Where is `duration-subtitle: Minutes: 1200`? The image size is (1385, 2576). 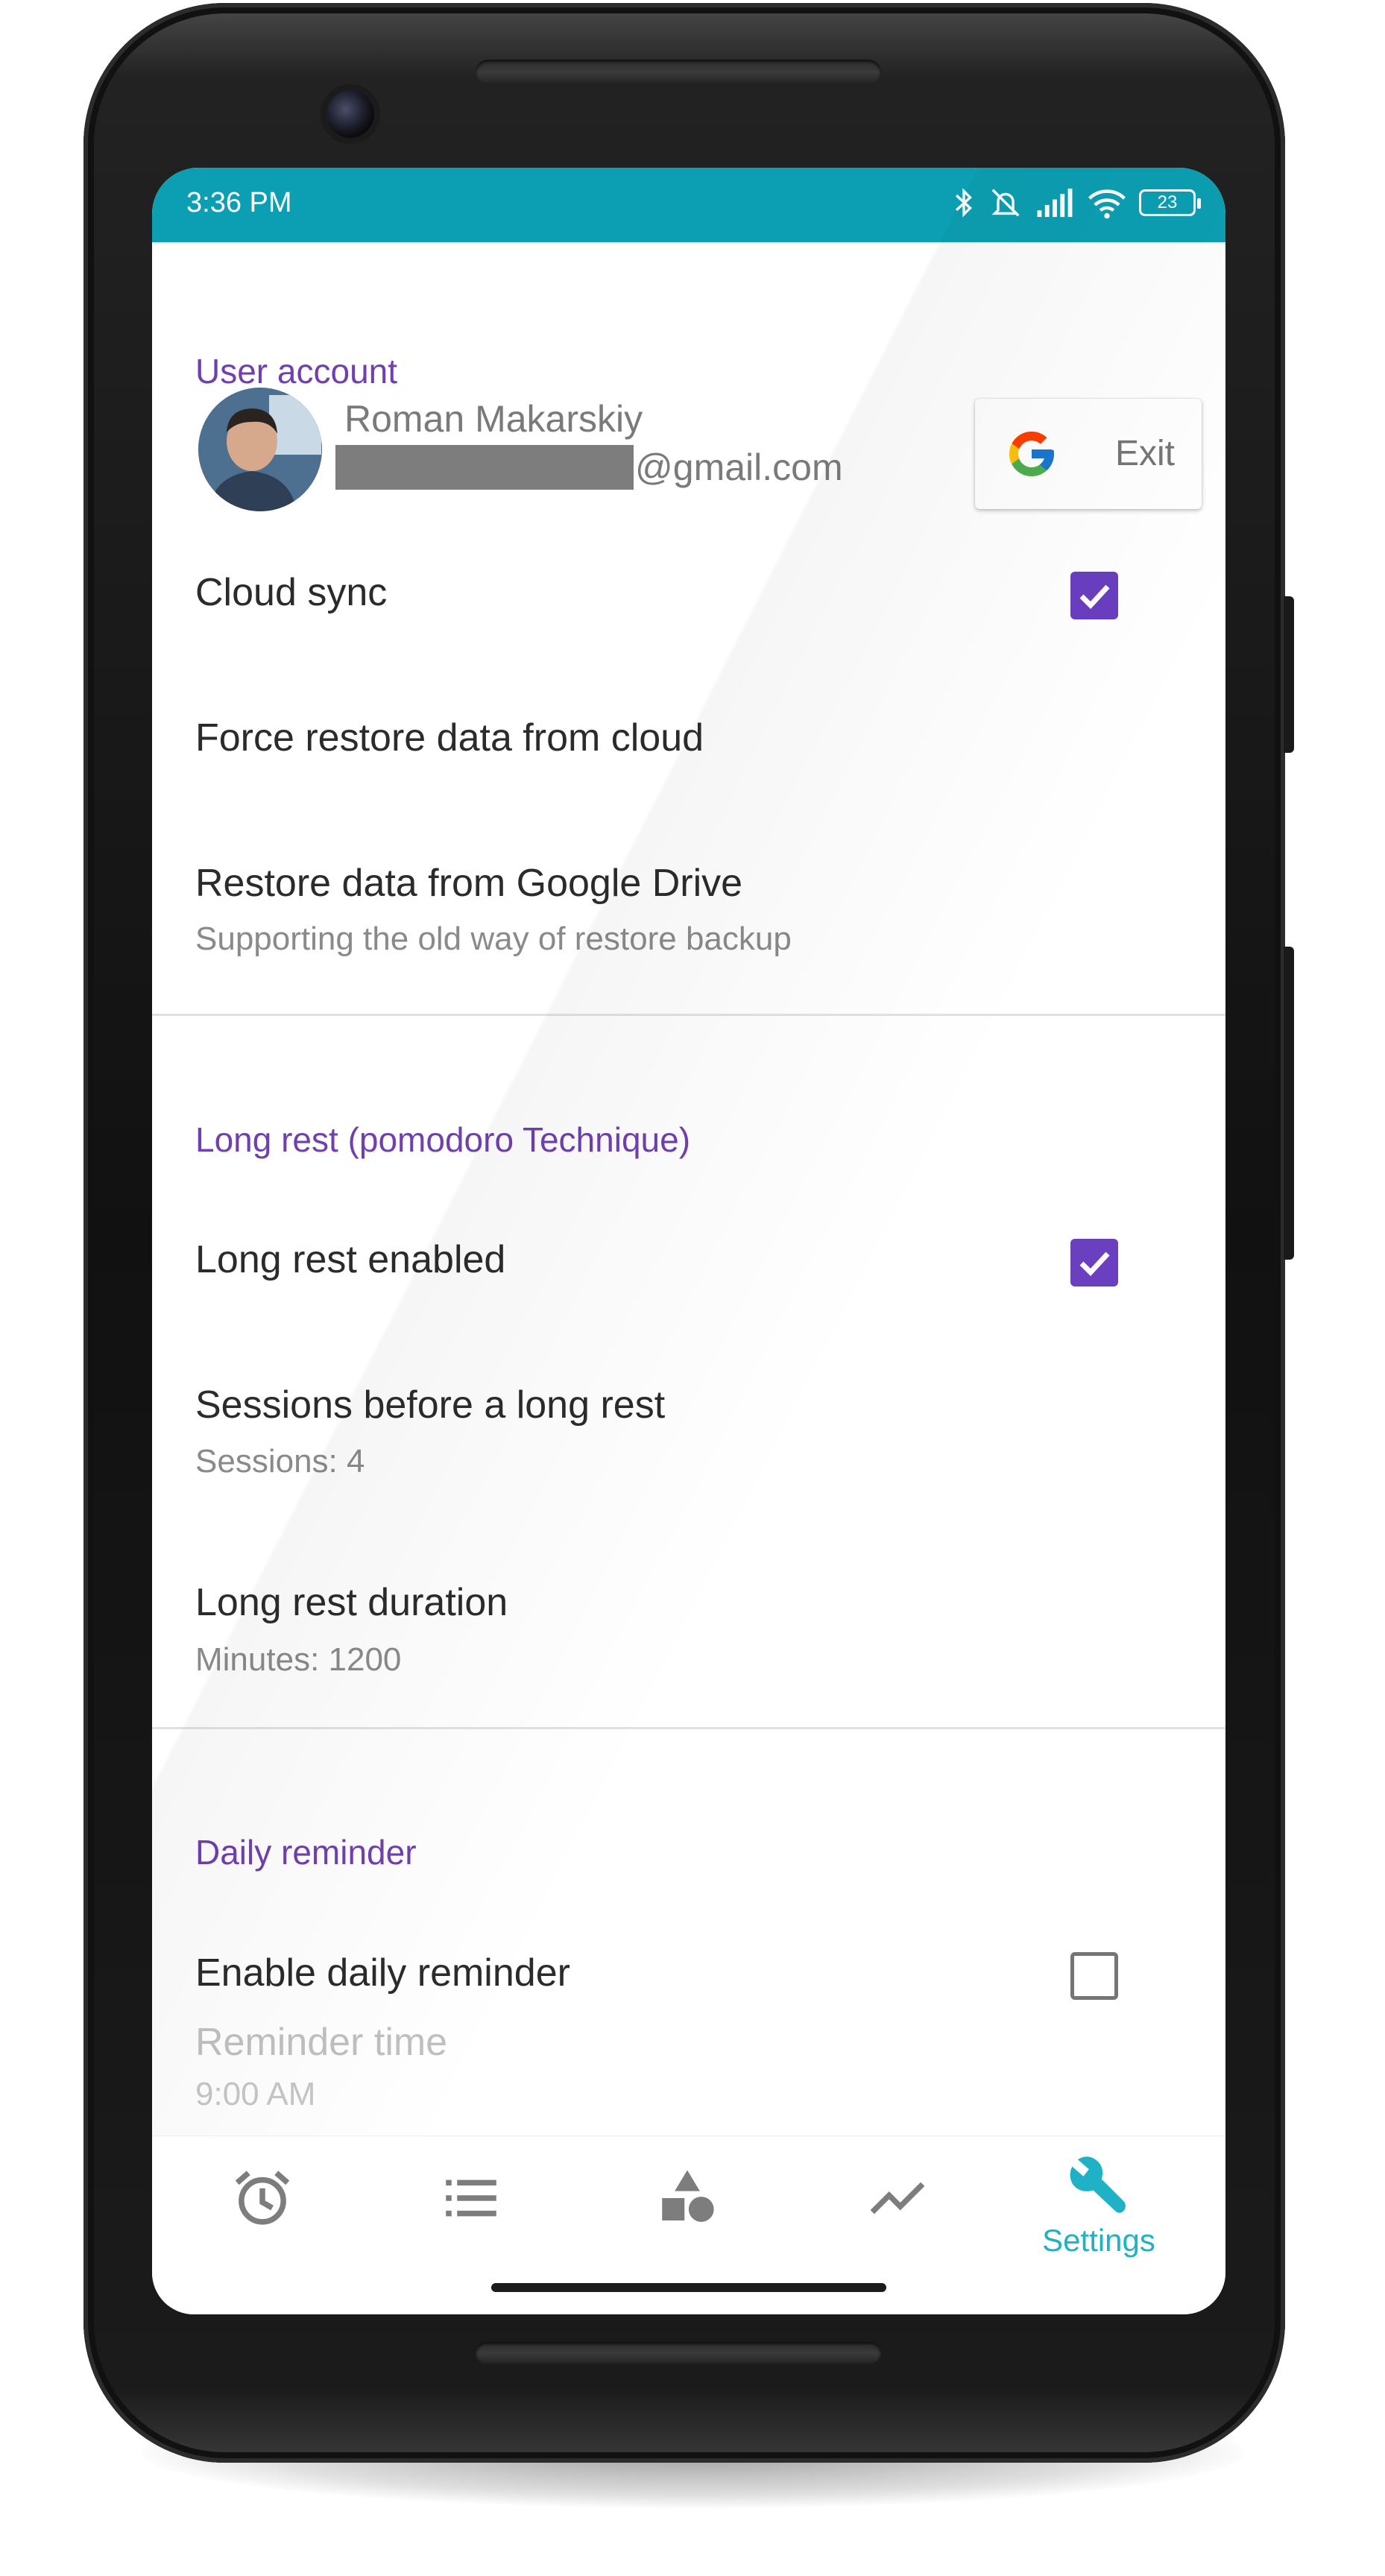 duration-subtitle: Minutes: 1200 is located at coordinates (298, 1659).